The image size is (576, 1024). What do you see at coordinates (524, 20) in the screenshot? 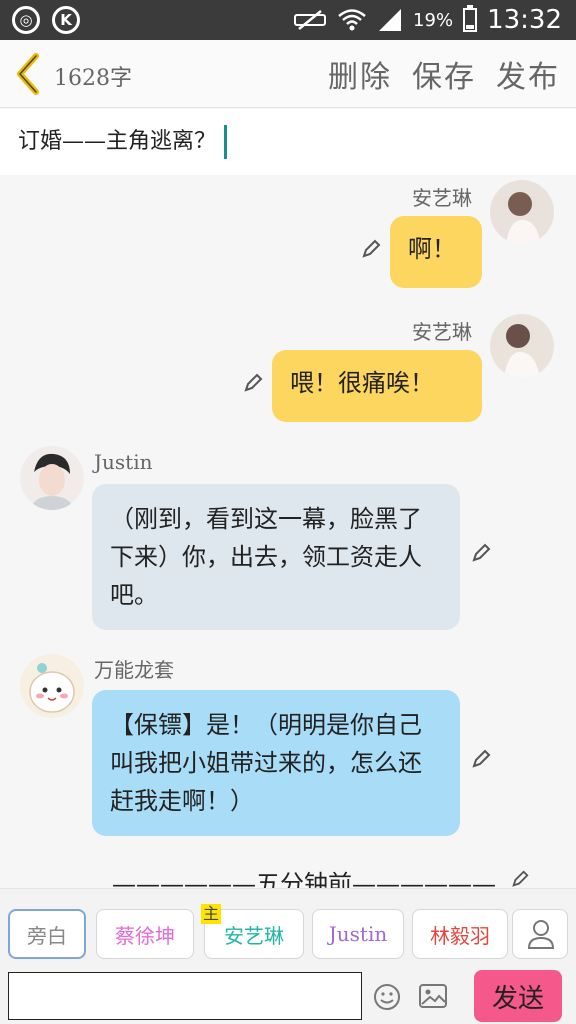
I see `clock: 13:32` at bounding box center [524, 20].